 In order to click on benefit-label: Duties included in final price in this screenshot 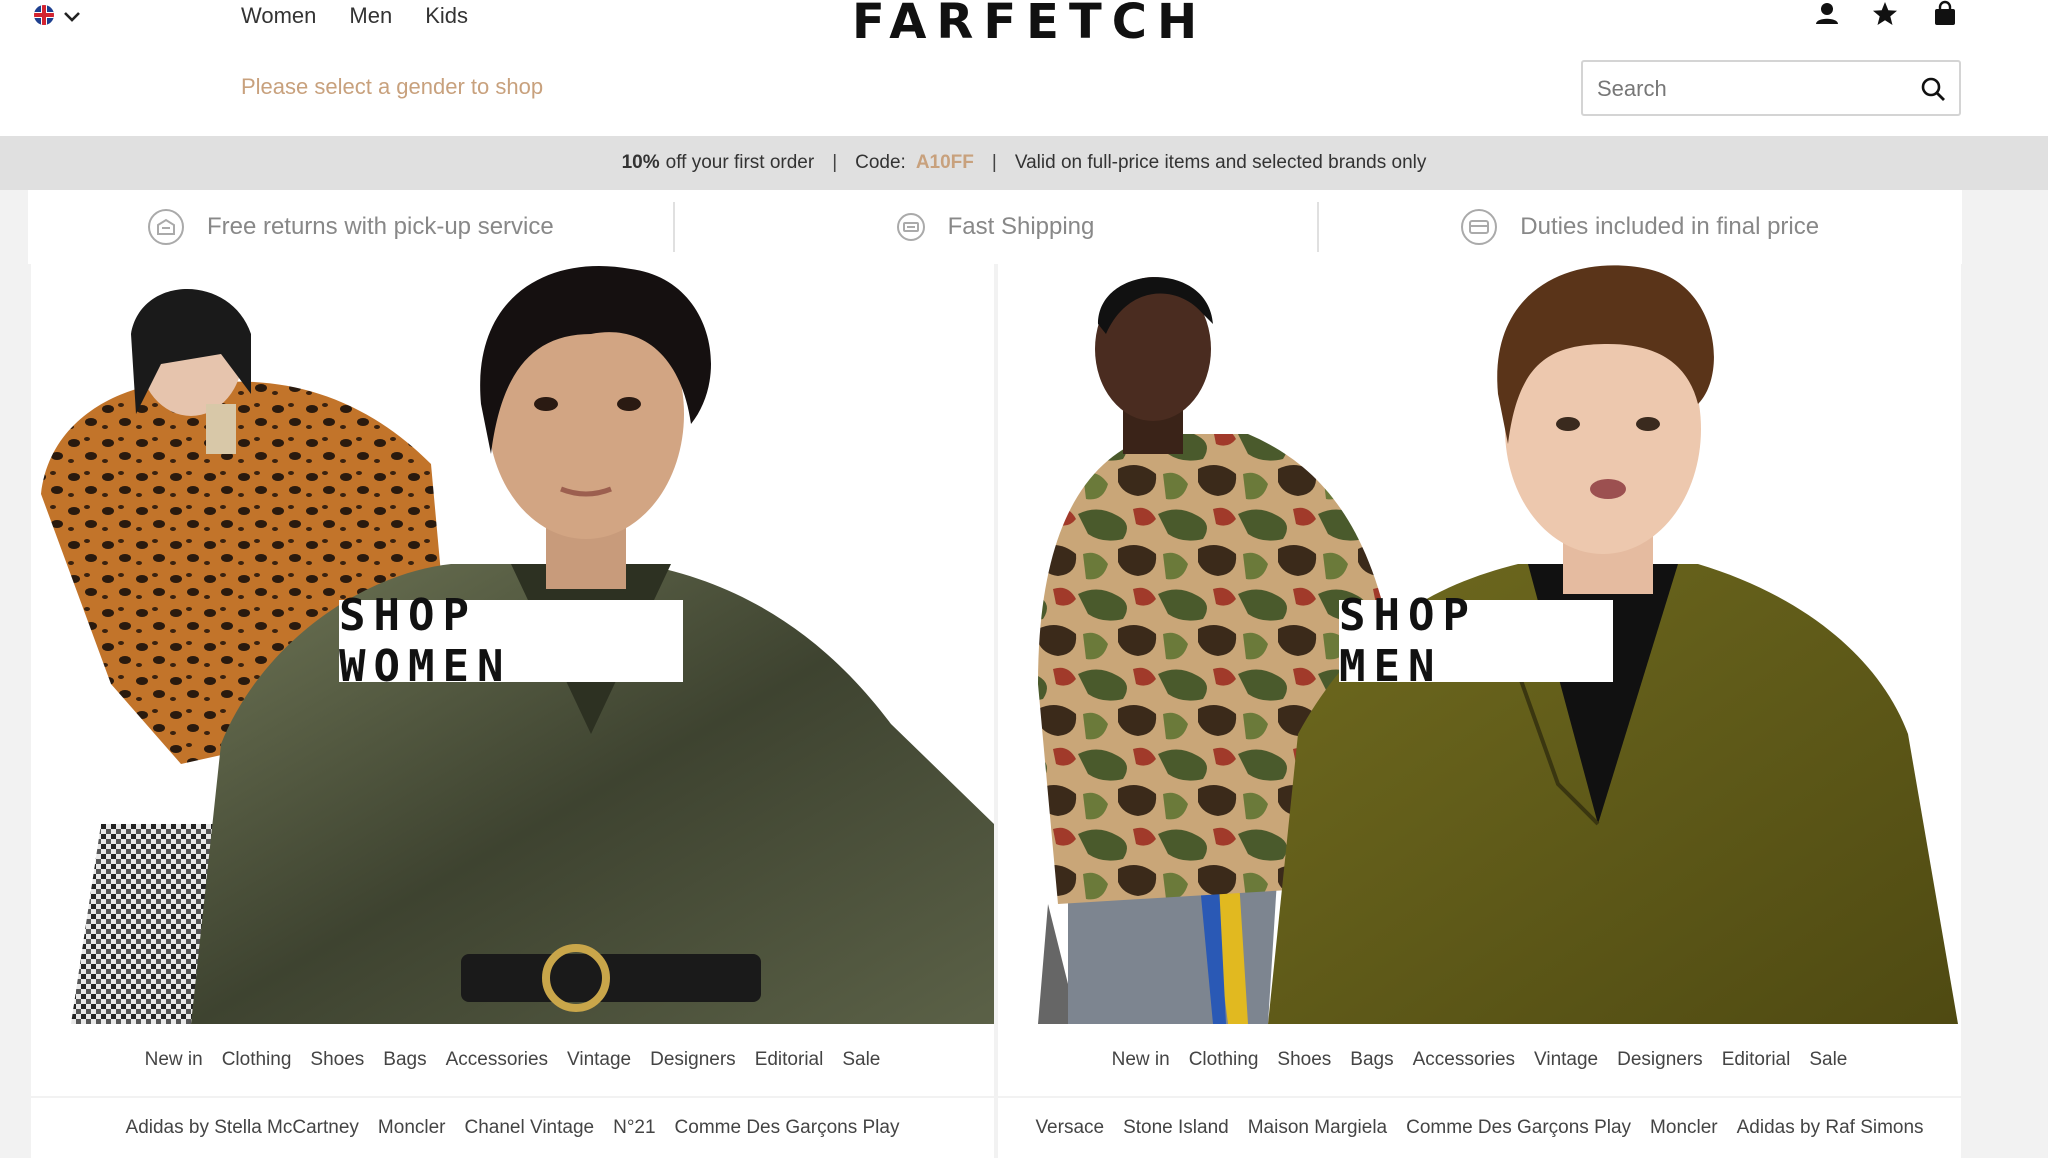, I will do `click(1670, 226)`.